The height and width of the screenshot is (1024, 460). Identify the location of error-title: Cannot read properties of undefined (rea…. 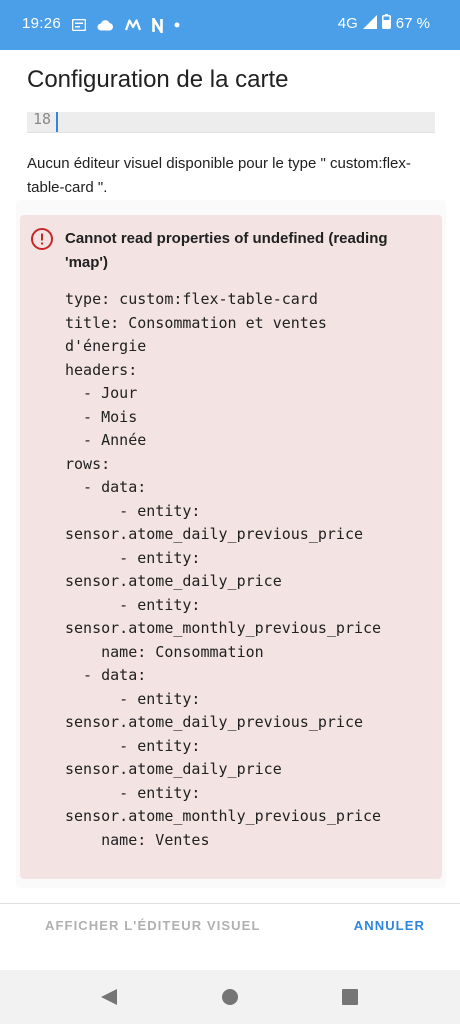
(226, 250).